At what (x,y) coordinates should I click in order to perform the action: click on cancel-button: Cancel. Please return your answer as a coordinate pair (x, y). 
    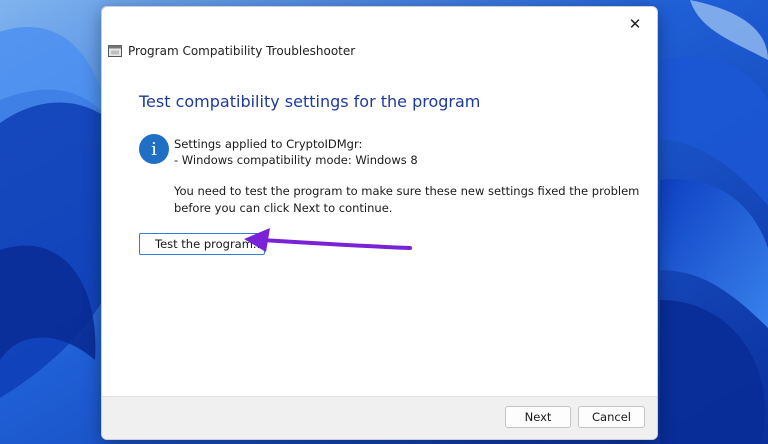
    Looking at the image, I should click on (611, 417).